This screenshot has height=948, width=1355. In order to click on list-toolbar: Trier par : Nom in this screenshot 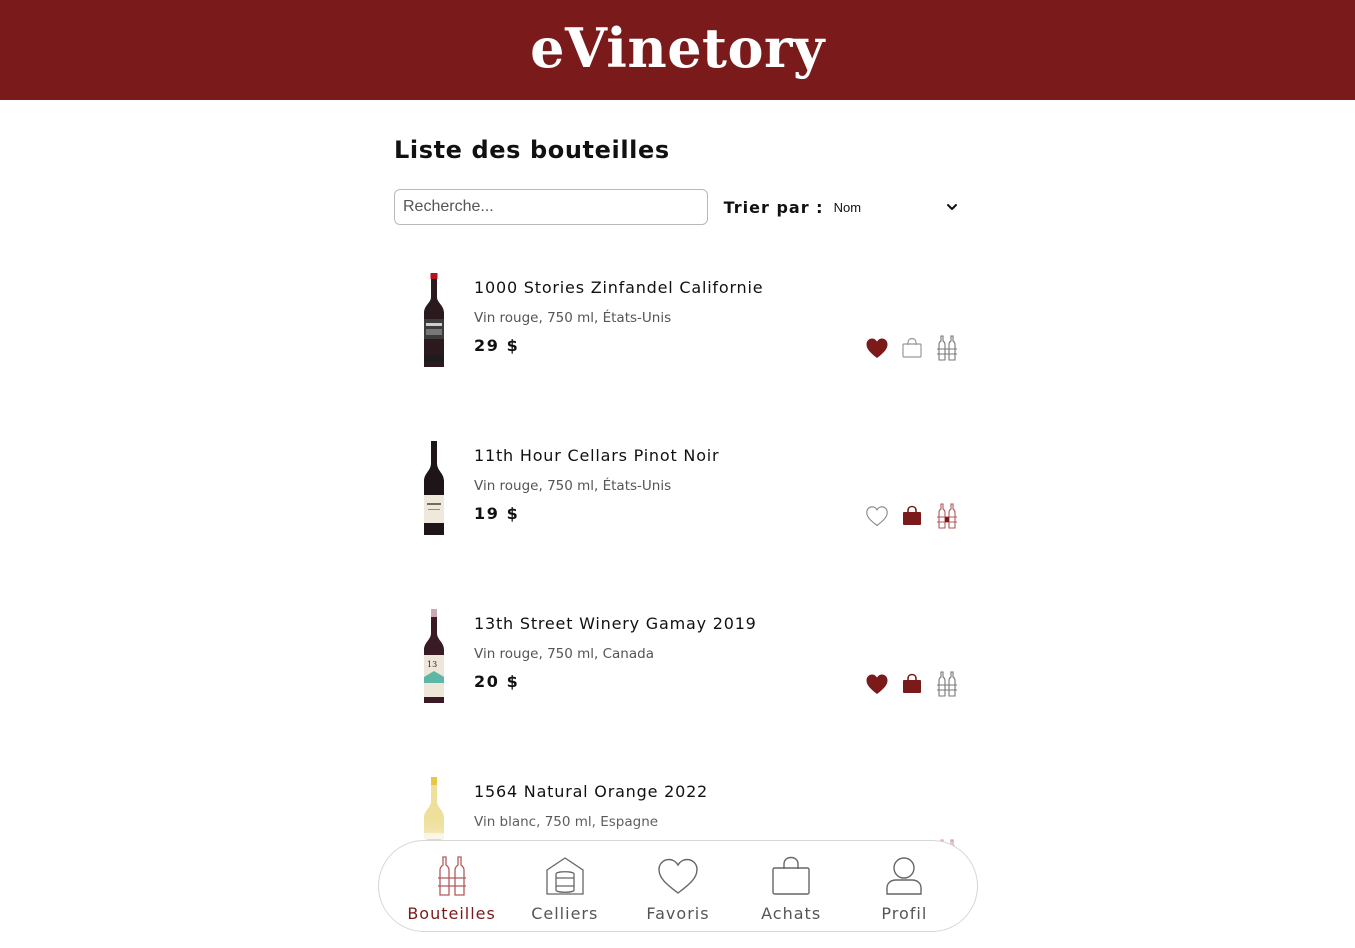, I will do `click(677, 207)`.